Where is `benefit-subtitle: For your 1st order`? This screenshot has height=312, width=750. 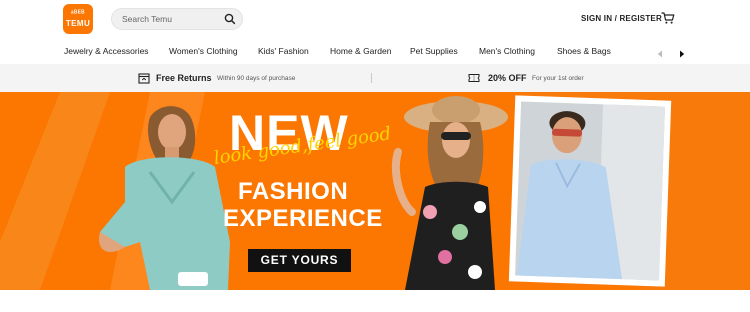 benefit-subtitle: For your 1st order is located at coordinates (558, 78).